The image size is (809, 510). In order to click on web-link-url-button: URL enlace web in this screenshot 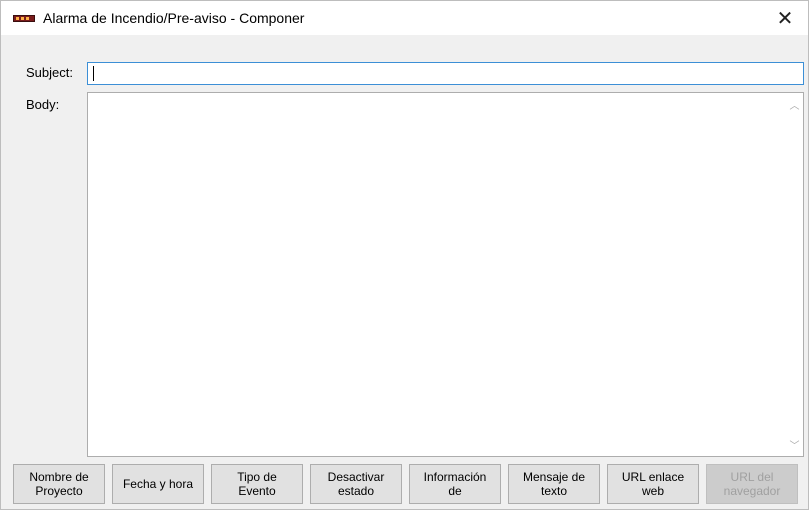, I will do `click(653, 484)`.